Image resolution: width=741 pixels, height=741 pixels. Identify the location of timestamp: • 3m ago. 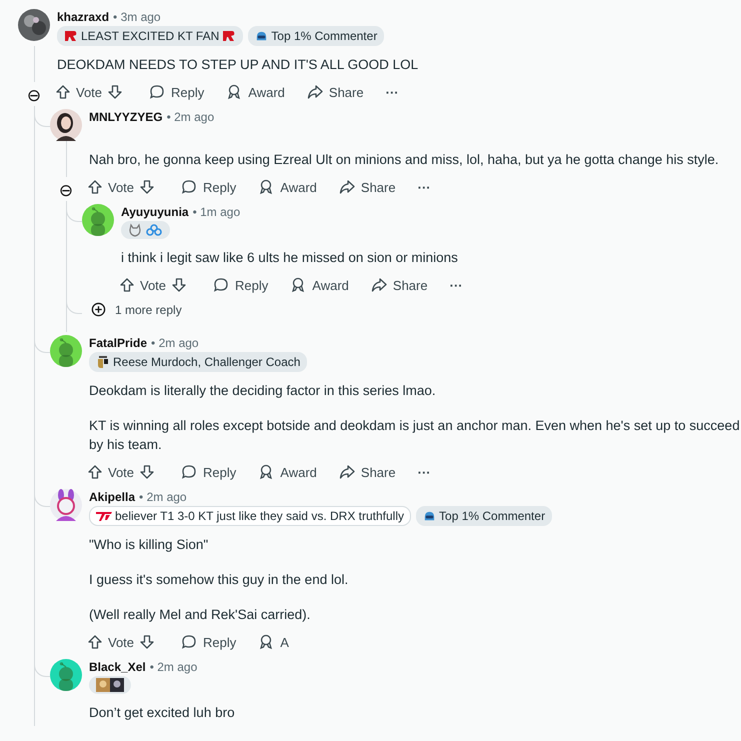
(137, 17).